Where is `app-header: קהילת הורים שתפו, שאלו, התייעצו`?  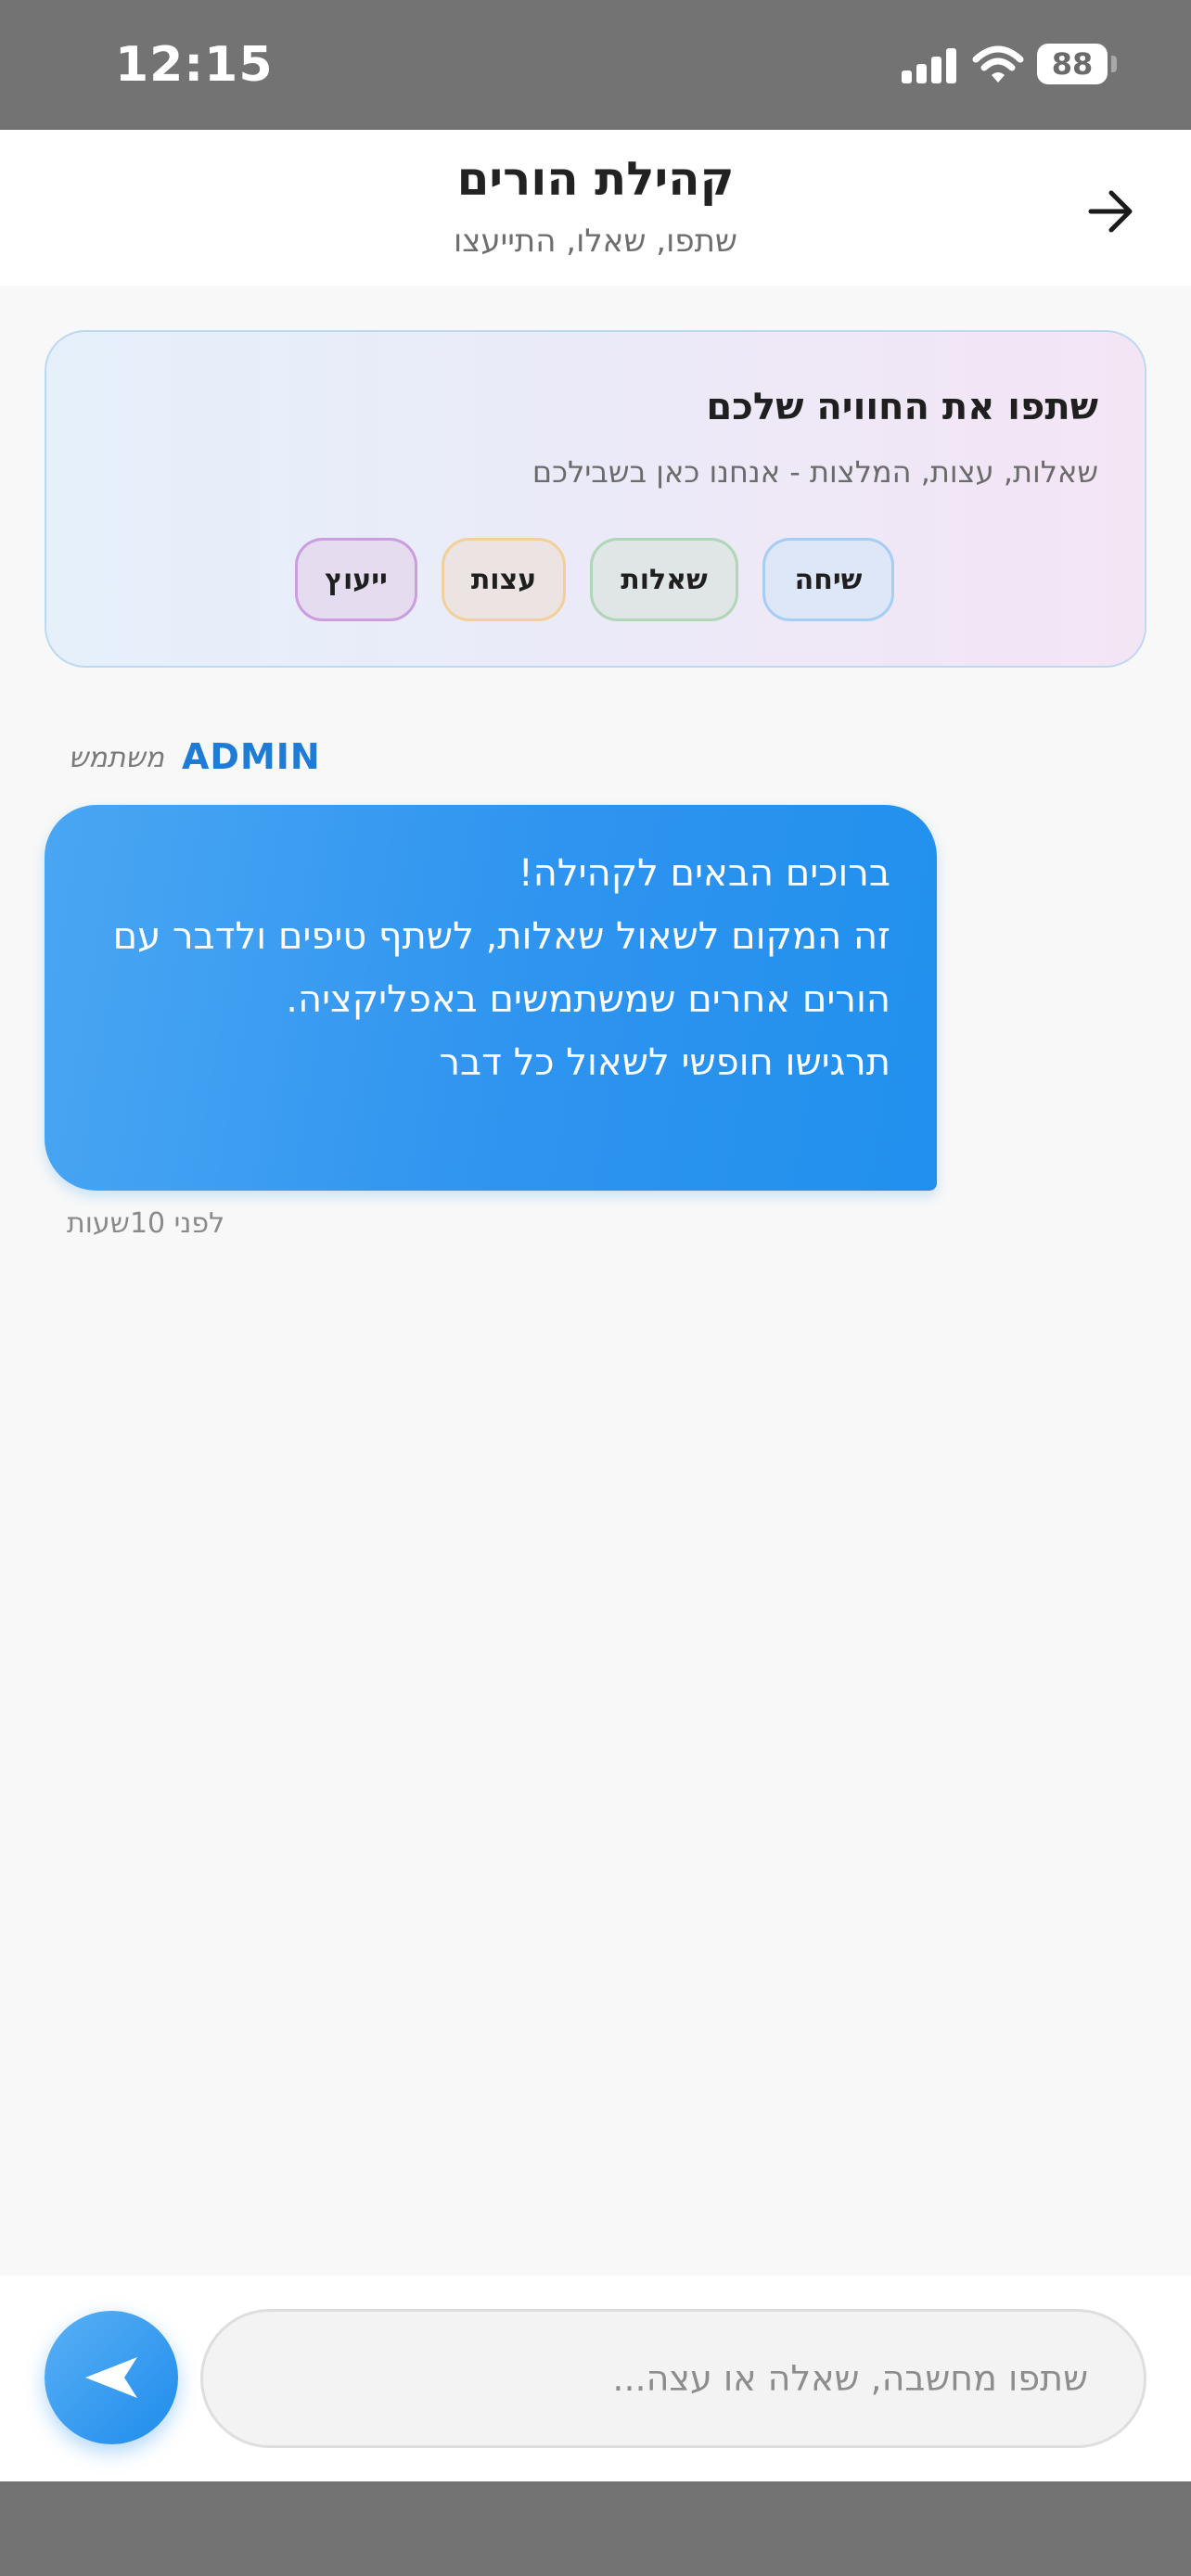 app-header: קהילת הורים שתפו, שאלו, התייעצו is located at coordinates (595, 208).